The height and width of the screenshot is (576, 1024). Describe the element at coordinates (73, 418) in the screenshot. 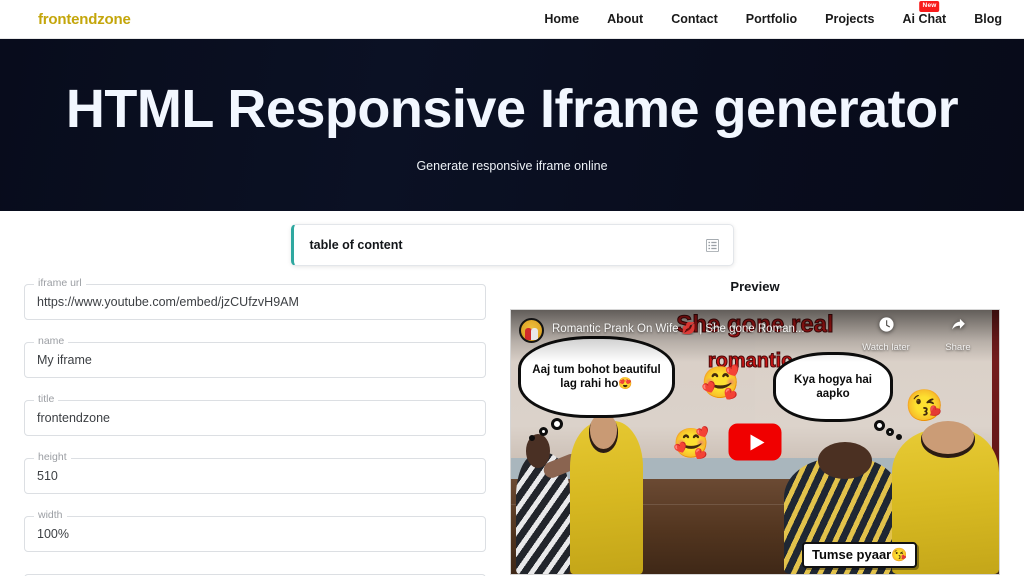

I see `field-value-title: frontendzone` at that location.